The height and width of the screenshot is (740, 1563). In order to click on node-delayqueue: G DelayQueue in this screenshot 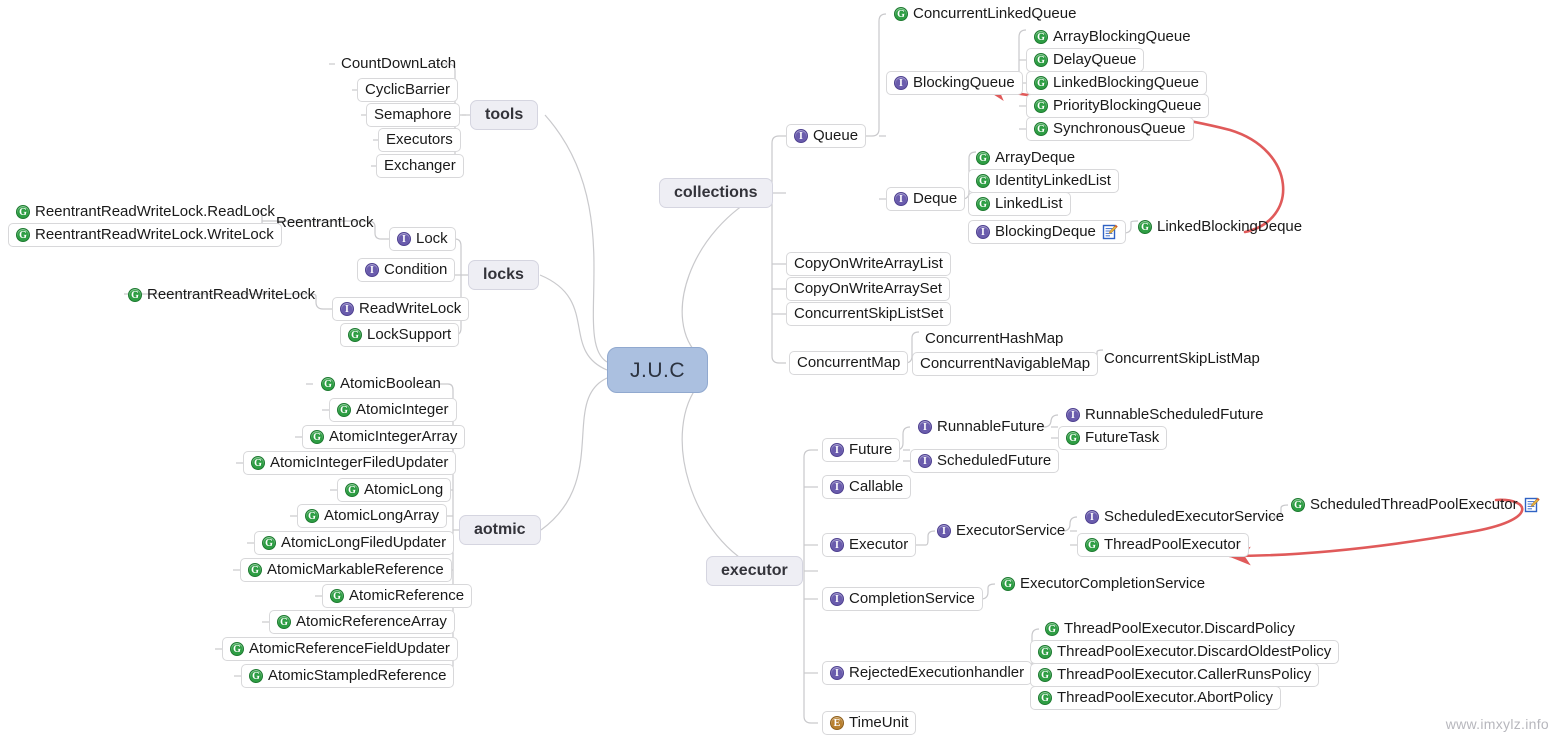, I will do `click(1085, 60)`.